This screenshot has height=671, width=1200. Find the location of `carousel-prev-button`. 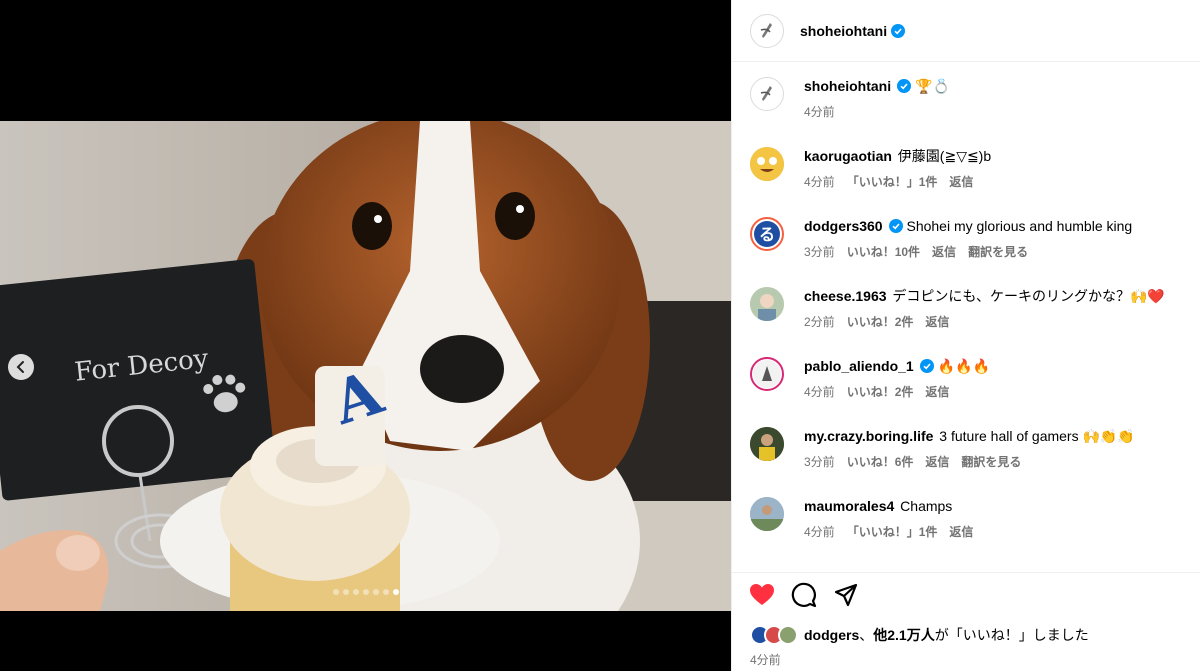

carousel-prev-button is located at coordinates (21, 367).